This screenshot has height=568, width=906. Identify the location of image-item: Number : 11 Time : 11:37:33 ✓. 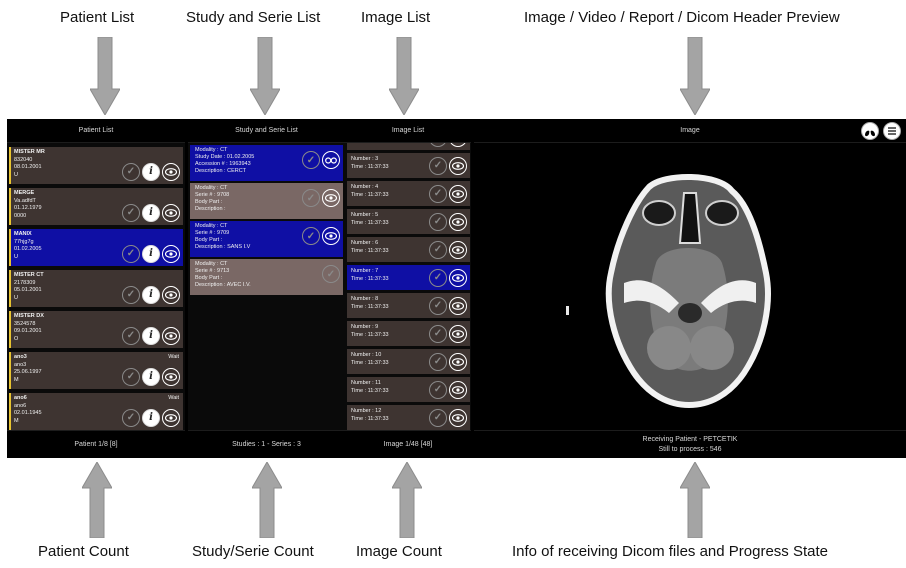
(408, 389).